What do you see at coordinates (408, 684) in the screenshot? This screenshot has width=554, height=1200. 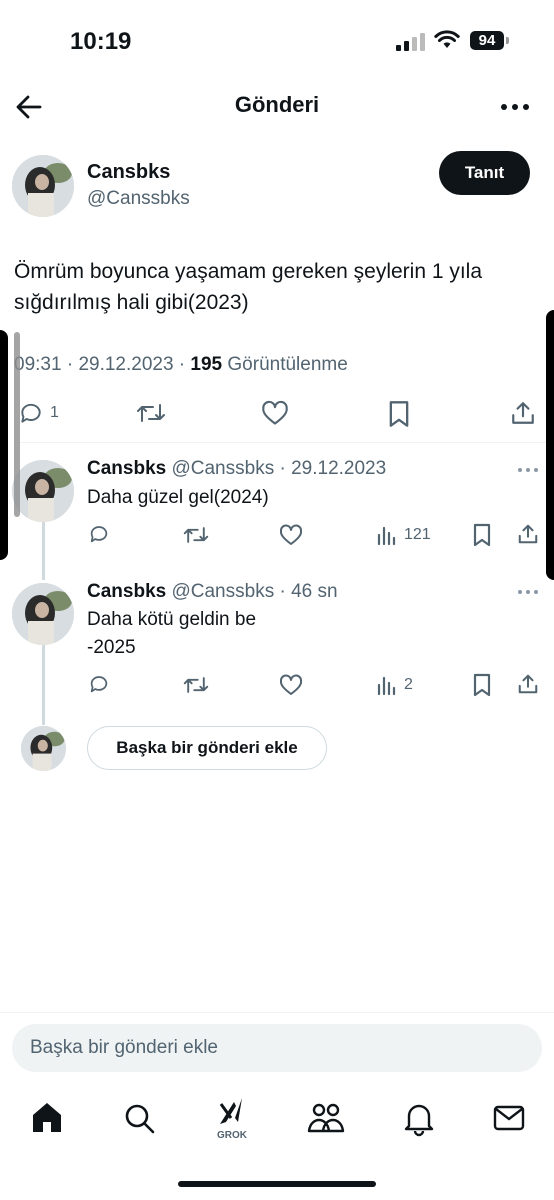 I see `views-count: 2` at bounding box center [408, 684].